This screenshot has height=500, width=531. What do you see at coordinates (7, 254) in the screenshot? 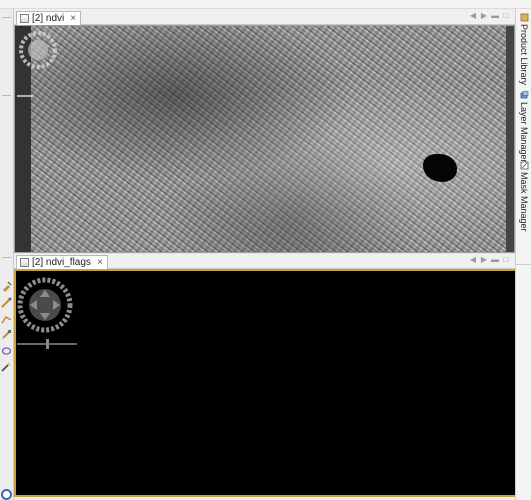
I see `left-toolbar` at bounding box center [7, 254].